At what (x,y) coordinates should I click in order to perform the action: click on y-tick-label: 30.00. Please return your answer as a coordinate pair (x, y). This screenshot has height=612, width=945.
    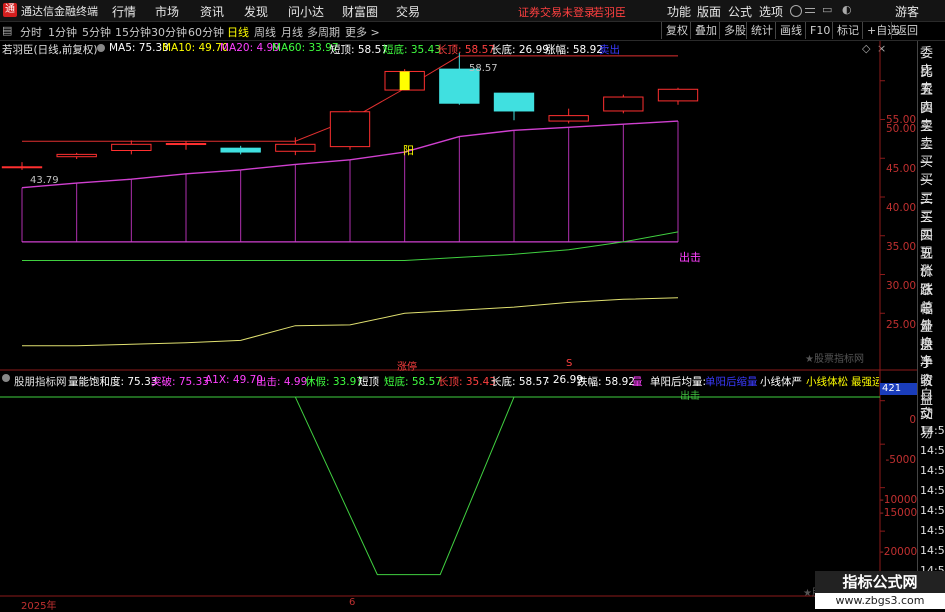
    Looking at the image, I should click on (901, 286).